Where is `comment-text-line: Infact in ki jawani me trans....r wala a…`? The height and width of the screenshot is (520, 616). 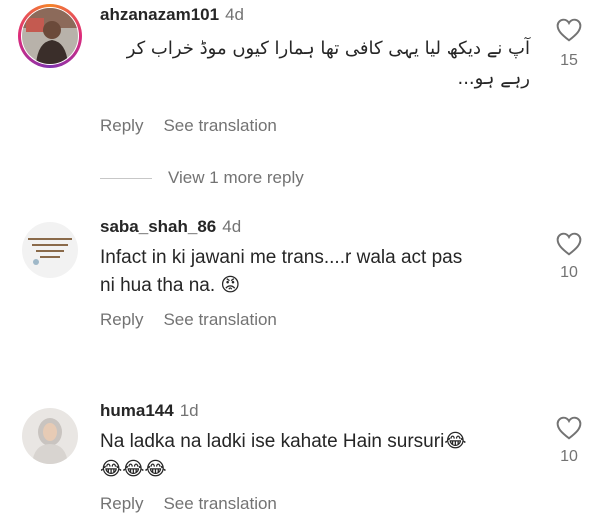
comment-text-line: Infact in ki jawani me trans....r wala a… is located at coordinates (281, 257).